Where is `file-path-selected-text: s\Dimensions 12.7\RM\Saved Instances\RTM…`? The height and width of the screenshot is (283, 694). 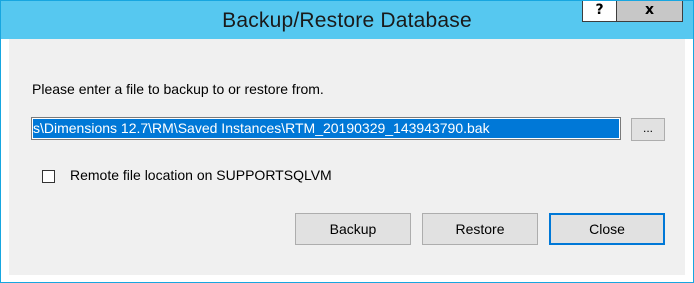 file-path-selected-text: s\Dimensions 12.7\RM\Saved Instances\RTM… is located at coordinates (326, 128).